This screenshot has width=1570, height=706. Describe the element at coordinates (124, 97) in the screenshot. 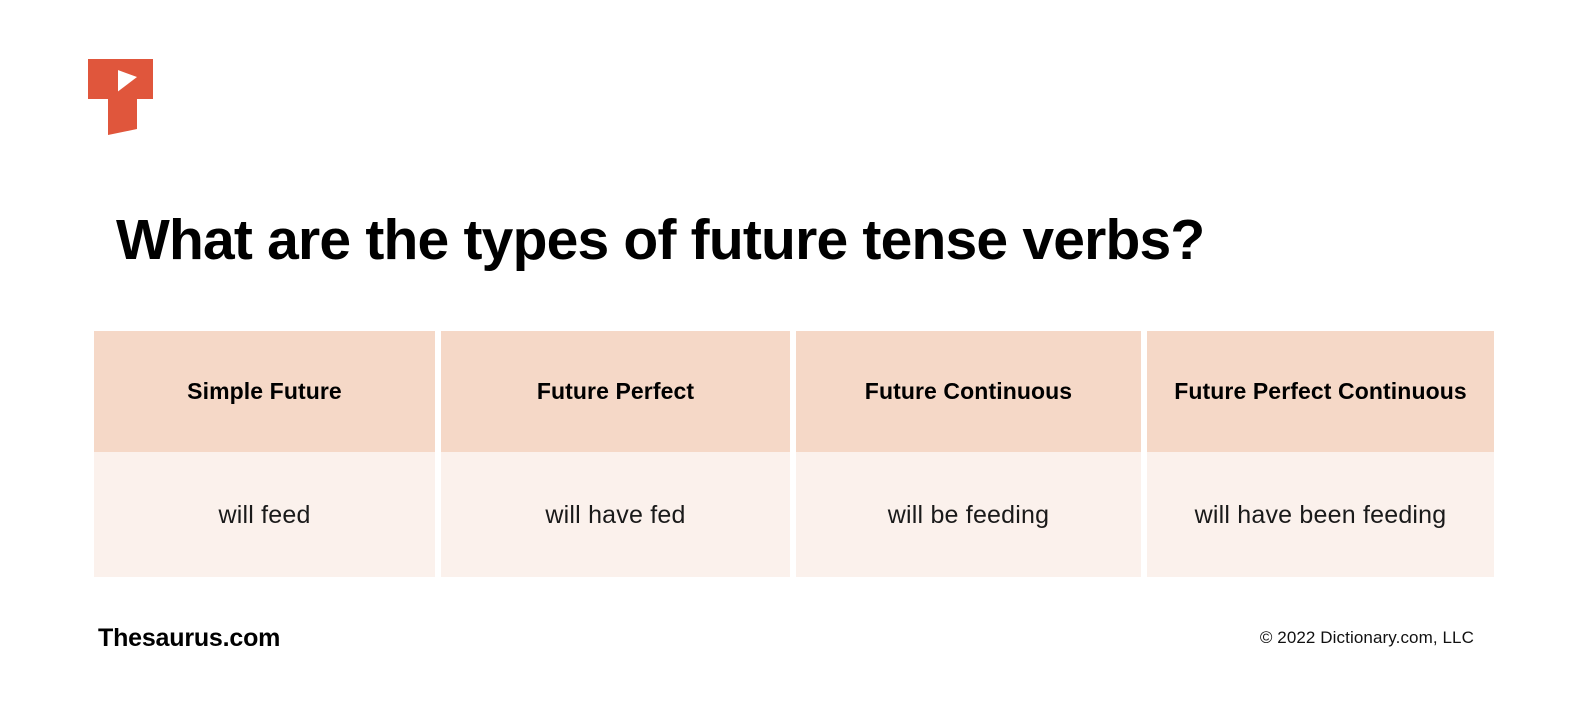

I see `thesaurus-t-logo-icon` at that location.